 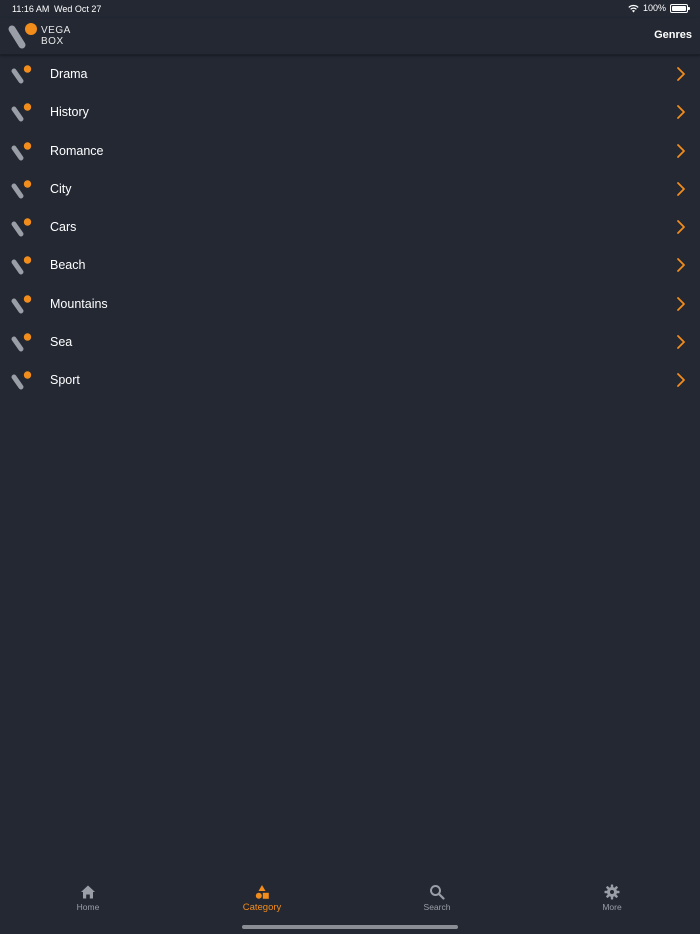 I want to click on logo-text: VEGA BOX, so click(x=56, y=36).